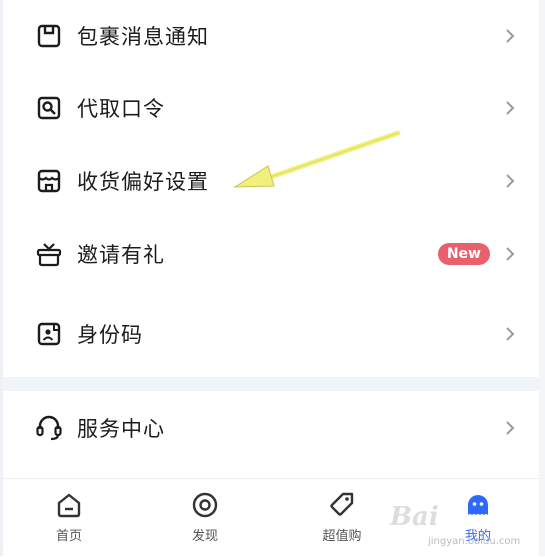 This screenshot has width=545, height=557. I want to click on home-icon, so click(69, 505).